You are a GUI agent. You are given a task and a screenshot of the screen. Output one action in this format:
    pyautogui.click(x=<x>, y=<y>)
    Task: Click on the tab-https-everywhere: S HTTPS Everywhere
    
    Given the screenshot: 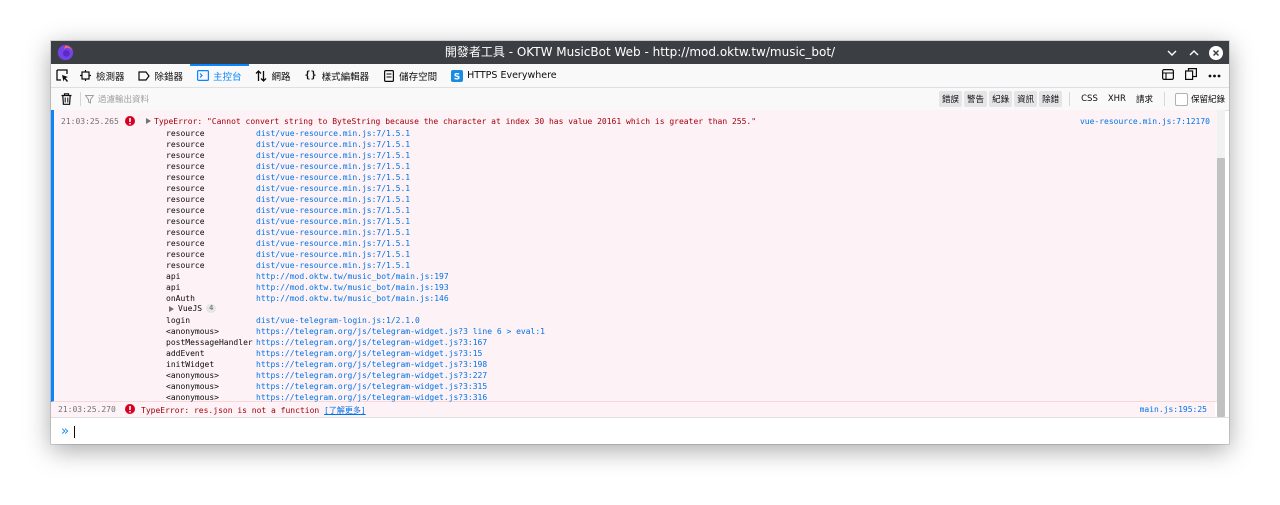 What is the action you would take?
    pyautogui.click(x=504, y=75)
    